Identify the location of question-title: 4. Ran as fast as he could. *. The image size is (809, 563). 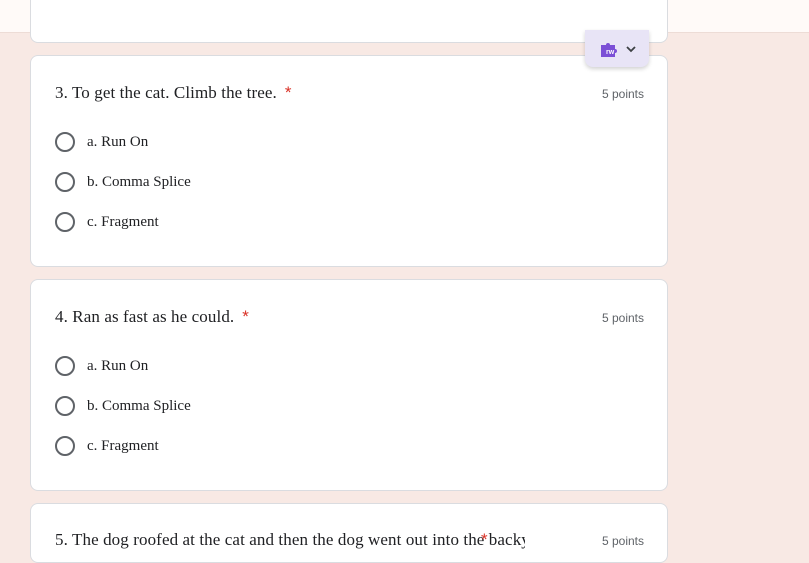
(152, 317).